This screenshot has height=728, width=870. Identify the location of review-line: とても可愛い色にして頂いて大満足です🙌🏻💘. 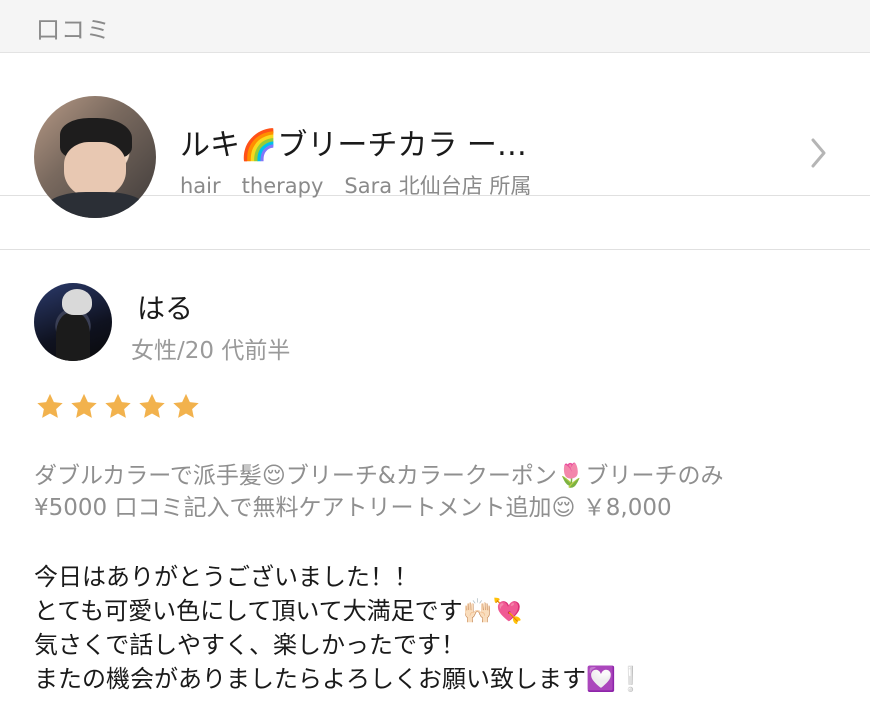
(278, 611).